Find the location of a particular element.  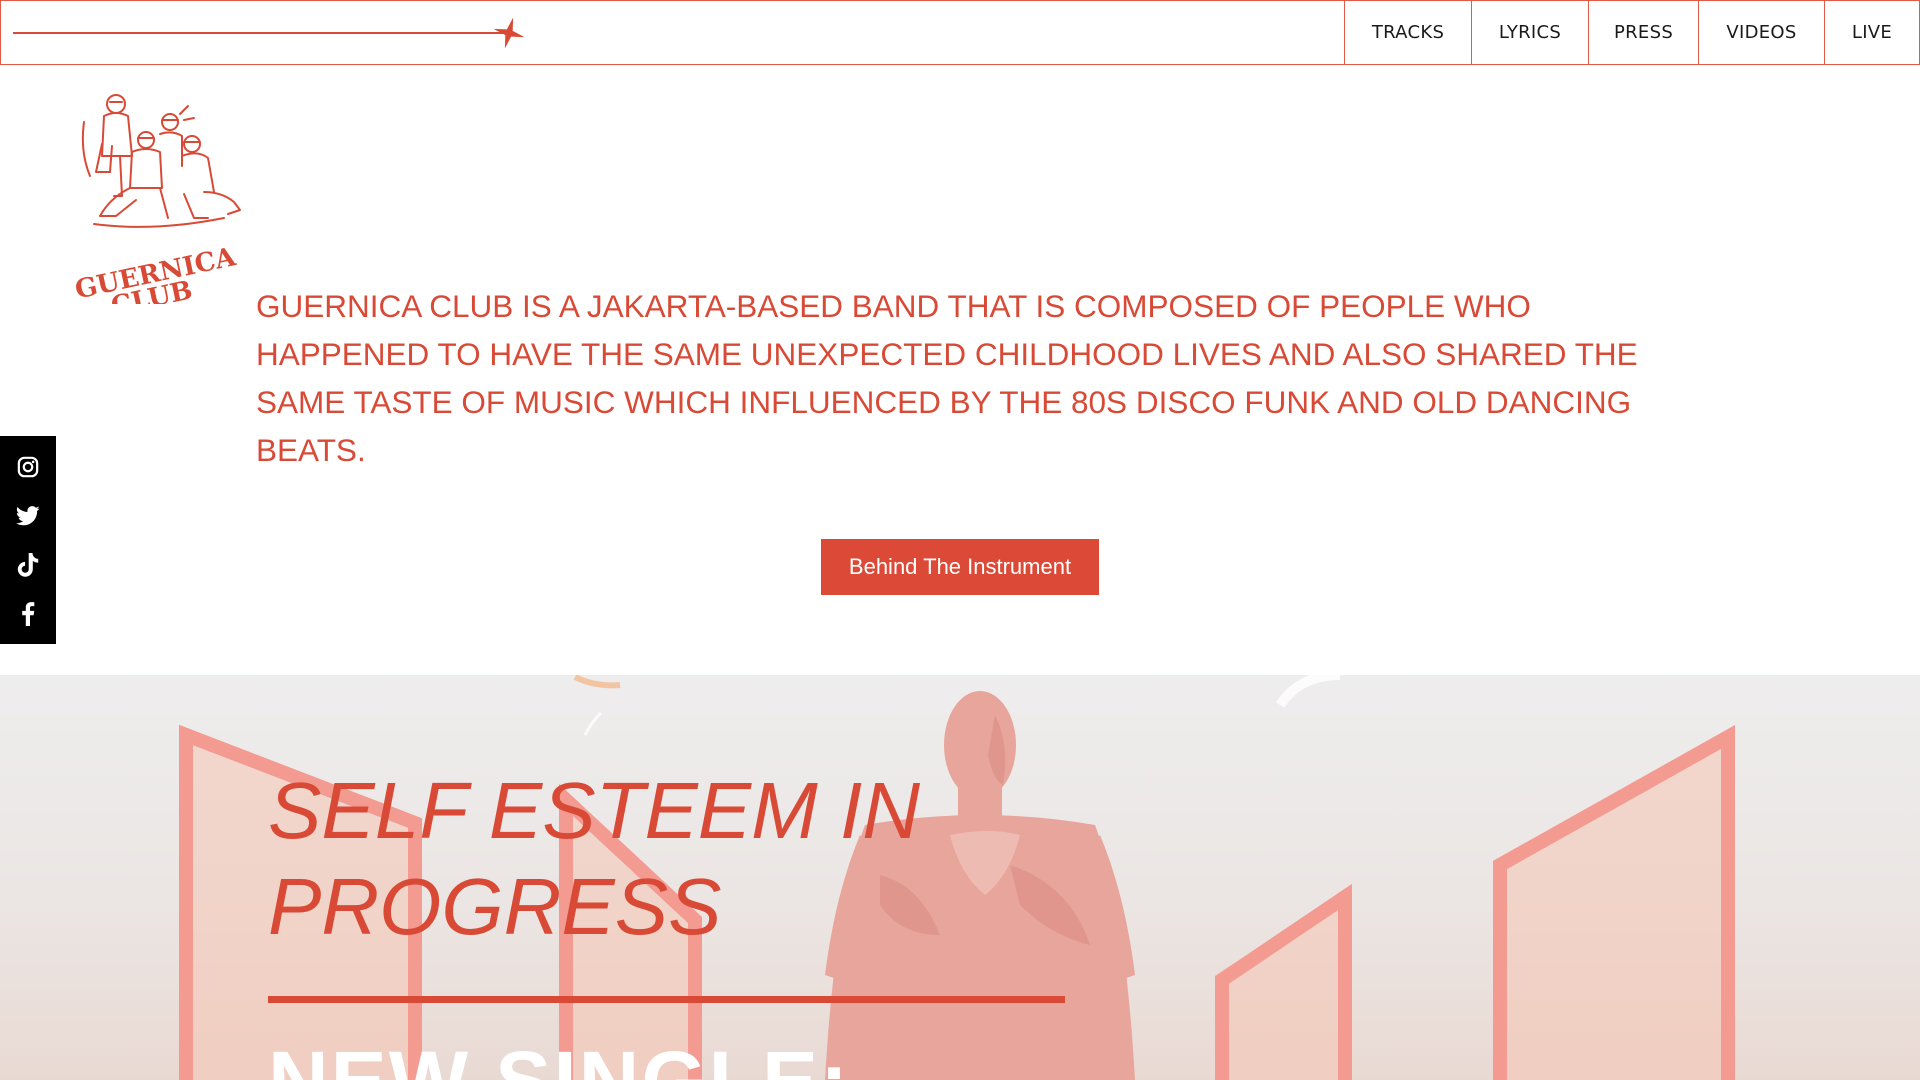

behind-the-instrument-button: Behind The Instrument is located at coordinates (960, 567).